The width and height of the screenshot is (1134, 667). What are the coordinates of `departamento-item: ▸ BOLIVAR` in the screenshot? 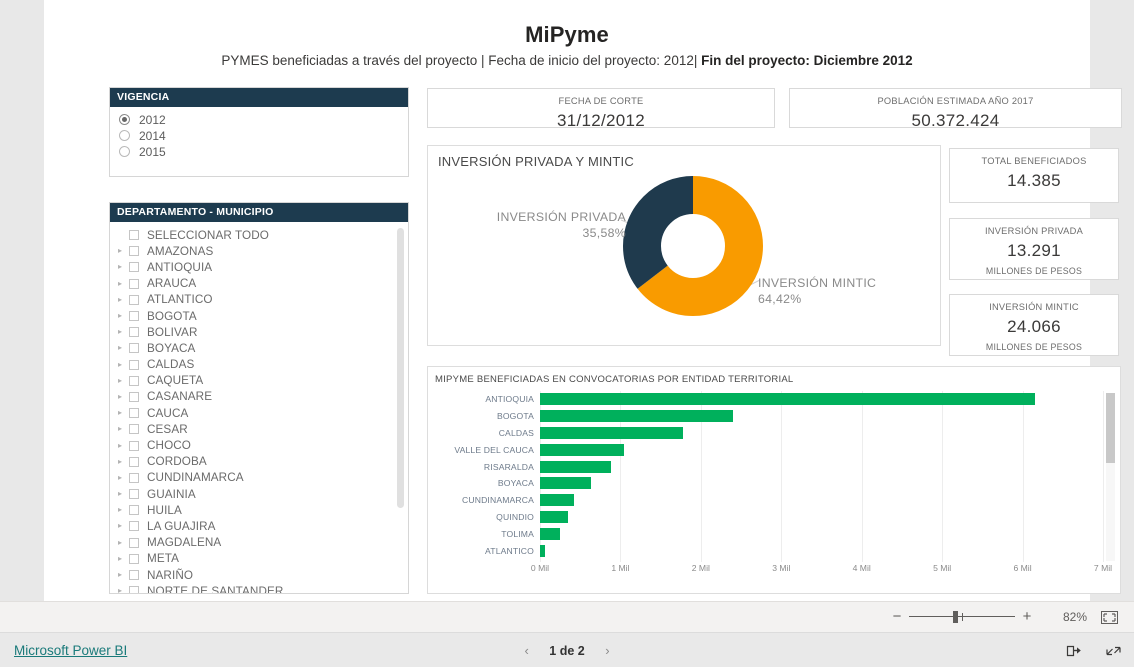 It's located at (259, 332).